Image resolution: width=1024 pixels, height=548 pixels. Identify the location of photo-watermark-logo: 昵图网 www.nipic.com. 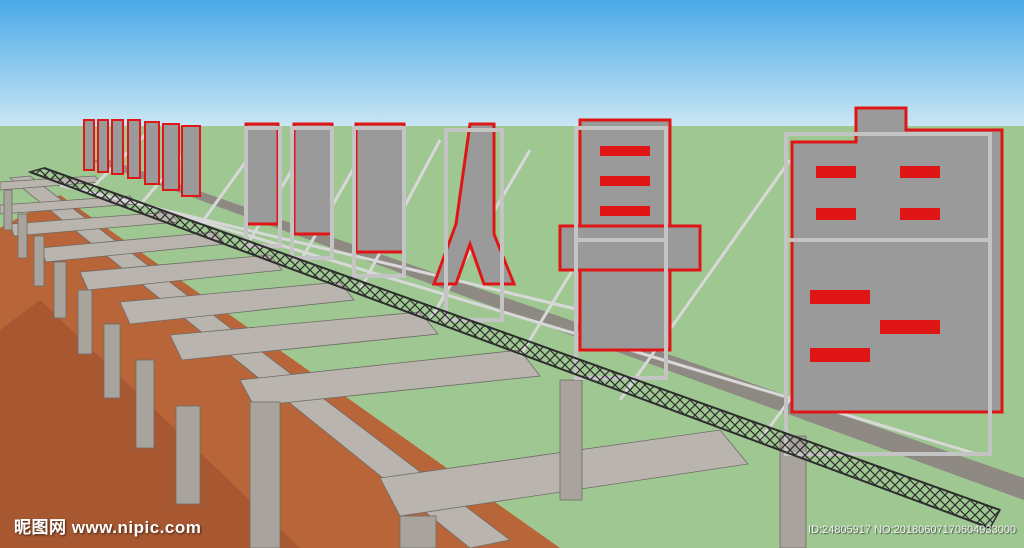
(108, 527).